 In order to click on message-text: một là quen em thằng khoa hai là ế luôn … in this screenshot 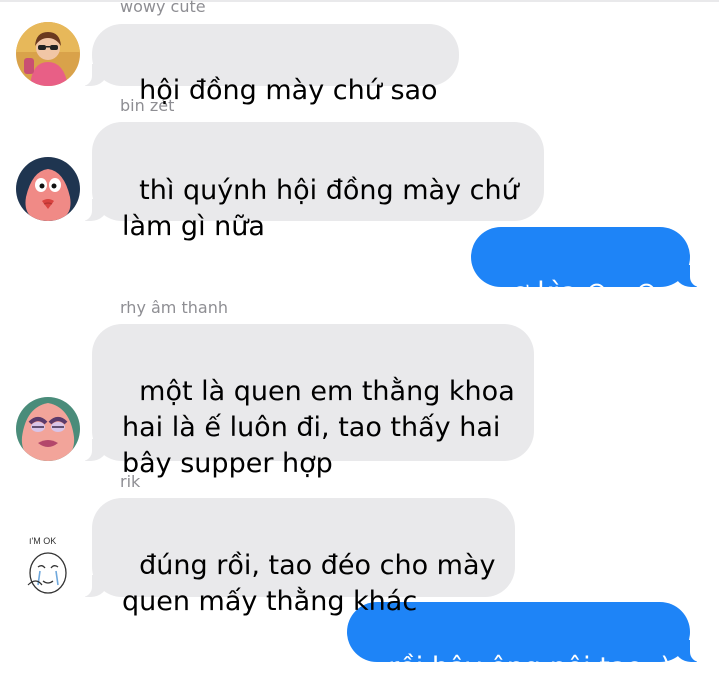, I will do `click(318, 427)`.